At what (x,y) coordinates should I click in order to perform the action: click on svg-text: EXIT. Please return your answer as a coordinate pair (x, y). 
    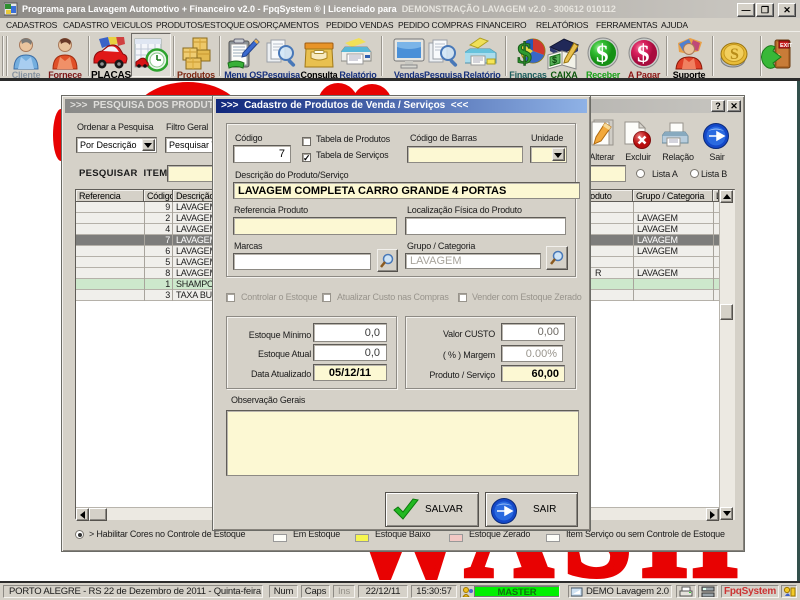
    Looking at the image, I should click on (786, 46).